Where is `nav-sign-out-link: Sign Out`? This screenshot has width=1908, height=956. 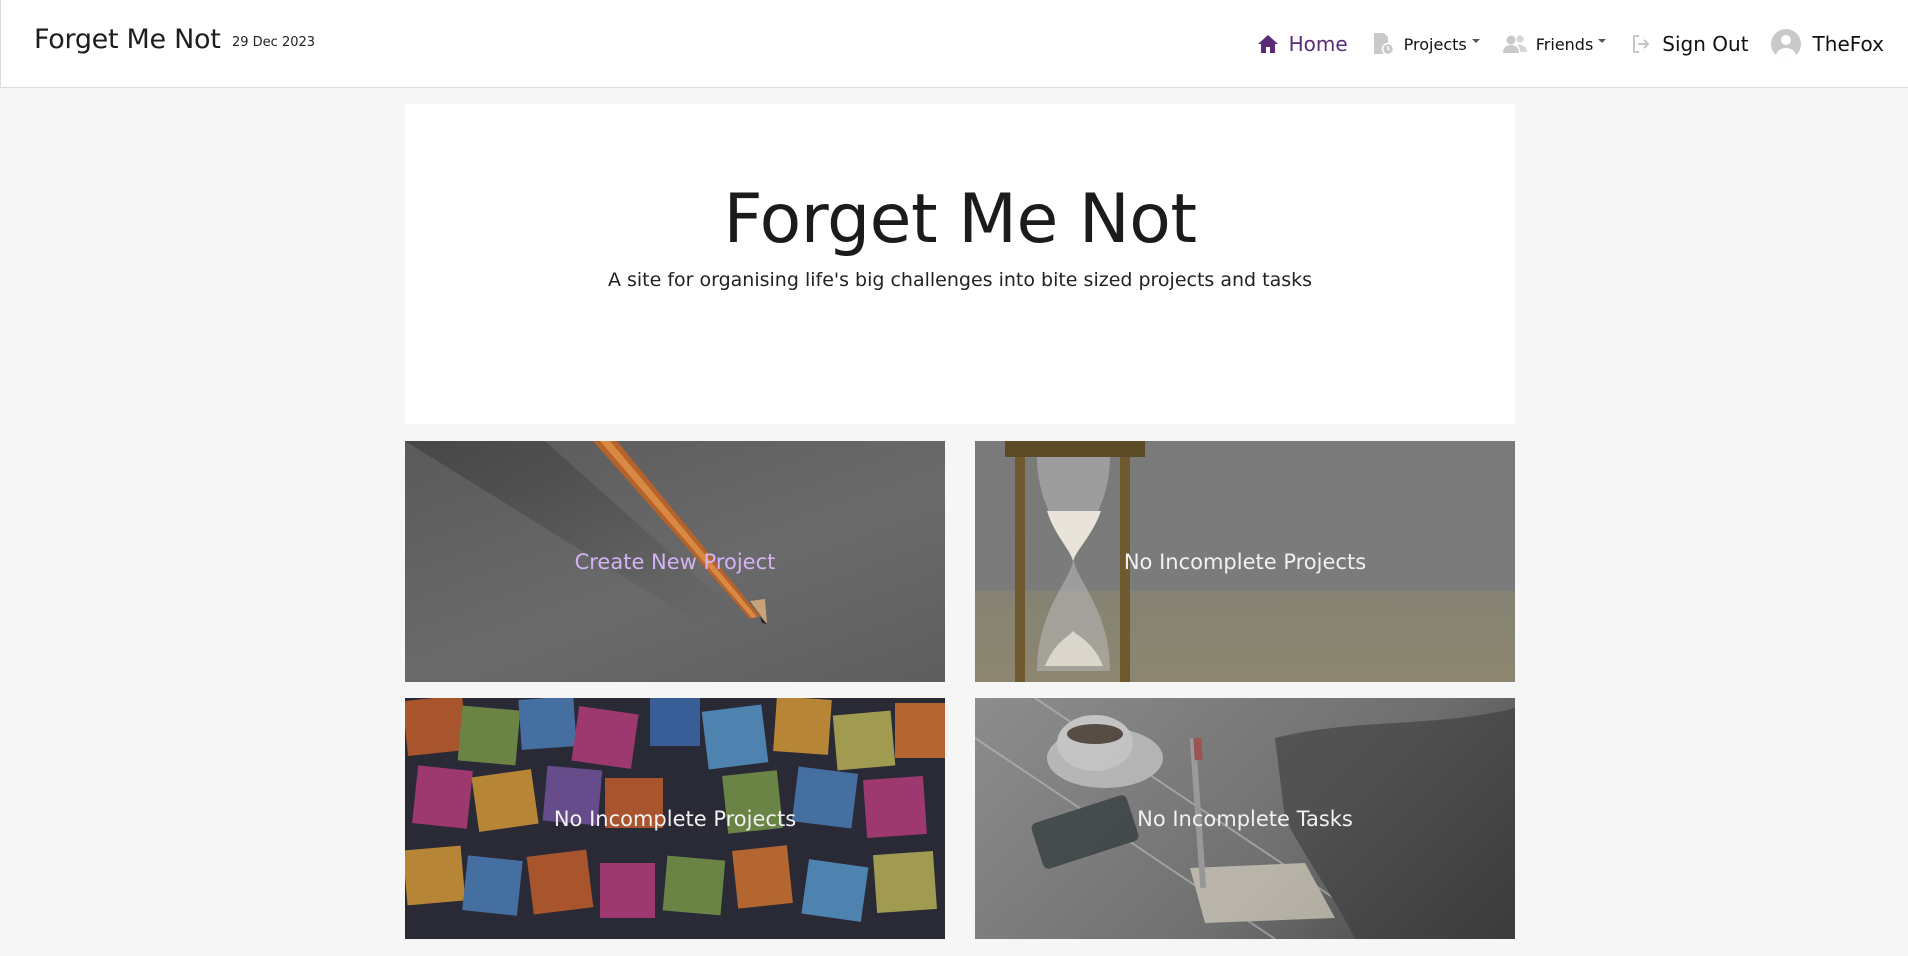 nav-sign-out-link: Sign Out is located at coordinates (1688, 44).